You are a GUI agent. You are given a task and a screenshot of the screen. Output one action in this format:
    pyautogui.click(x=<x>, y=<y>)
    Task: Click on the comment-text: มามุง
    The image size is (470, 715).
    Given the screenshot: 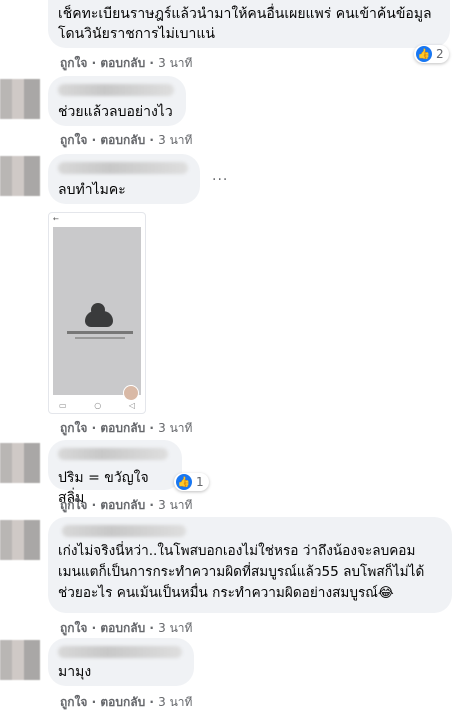 What is the action you would take?
    pyautogui.click(x=75, y=672)
    